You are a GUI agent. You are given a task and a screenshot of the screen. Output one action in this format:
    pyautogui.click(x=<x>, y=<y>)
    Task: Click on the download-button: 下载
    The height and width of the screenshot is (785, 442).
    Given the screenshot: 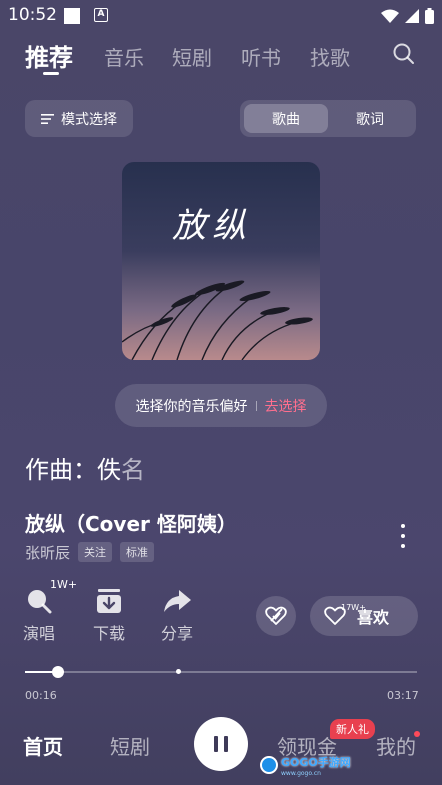 What is the action you would take?
    pyautogui.click(x=109, y=616)
    